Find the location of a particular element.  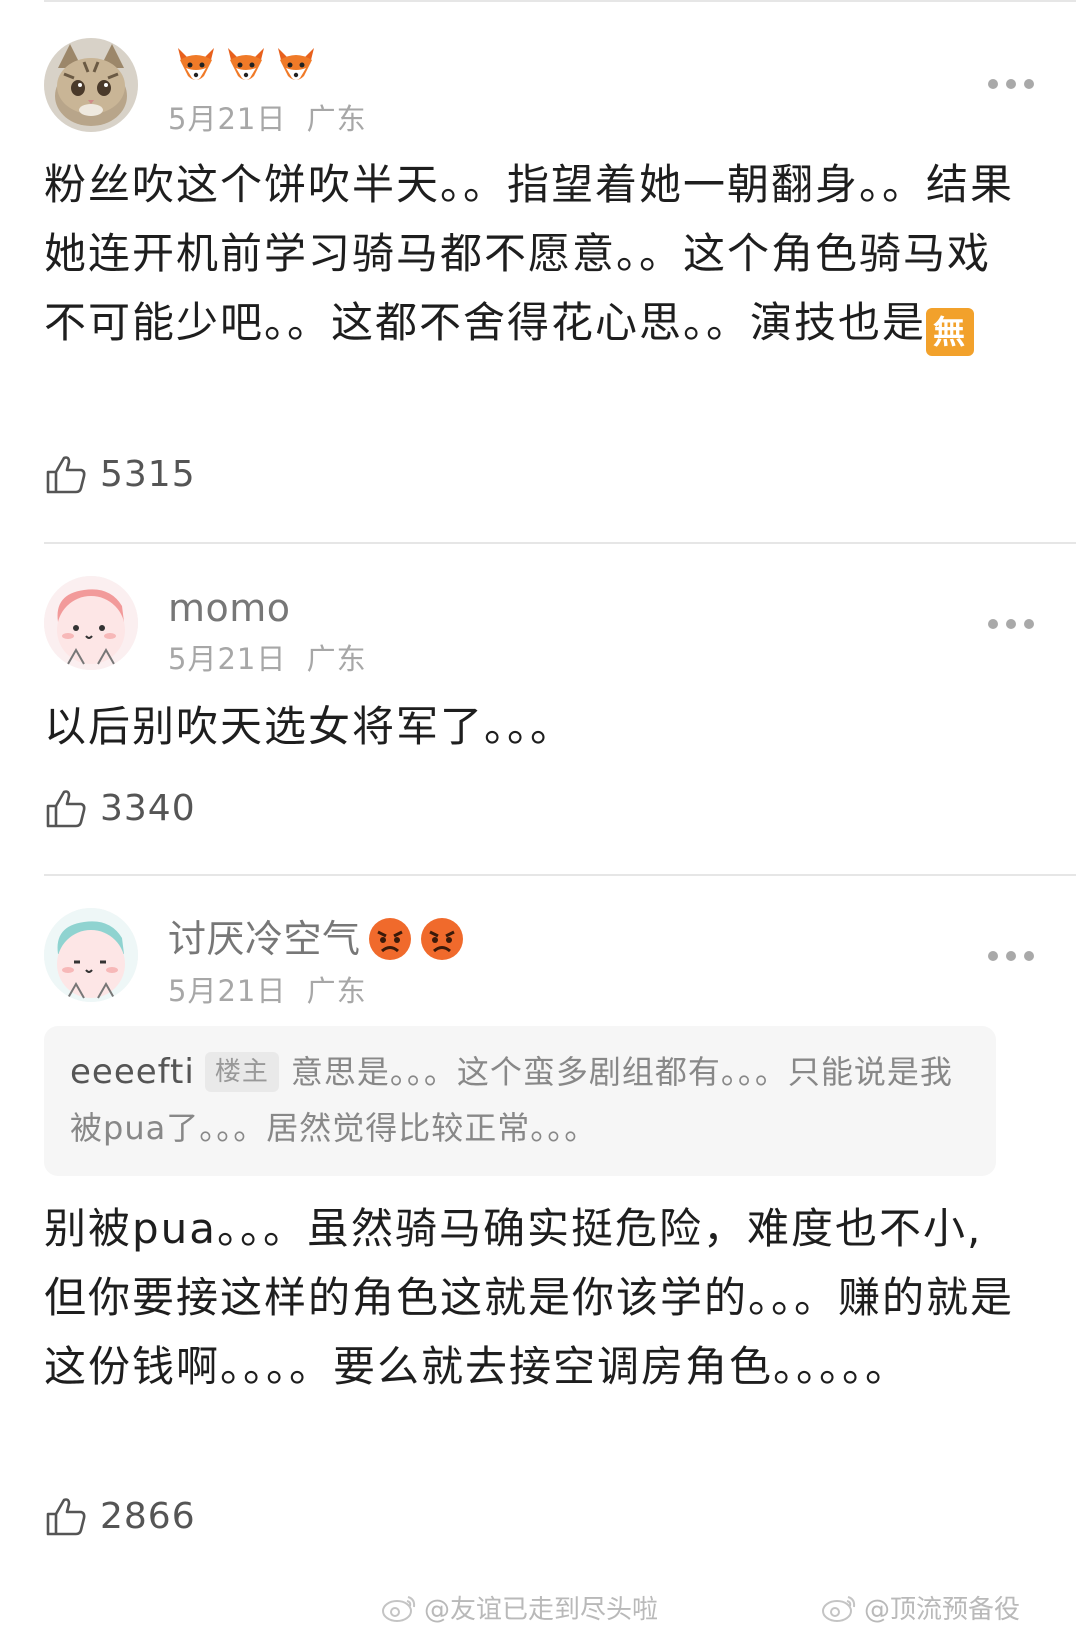

watermark-text: @顶流预备役 is located at coordinates (942, 1610).